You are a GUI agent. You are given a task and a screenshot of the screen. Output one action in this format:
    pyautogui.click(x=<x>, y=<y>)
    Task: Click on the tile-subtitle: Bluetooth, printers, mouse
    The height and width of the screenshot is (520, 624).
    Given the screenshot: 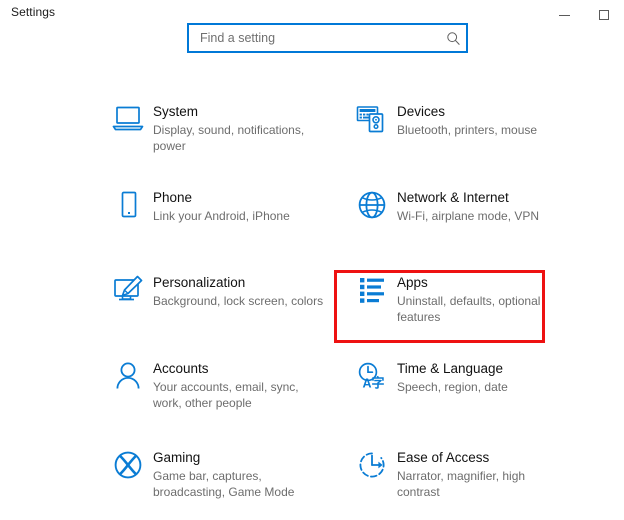 What is the action you would take?
    pyautogui.click(x=467, y=130)
    